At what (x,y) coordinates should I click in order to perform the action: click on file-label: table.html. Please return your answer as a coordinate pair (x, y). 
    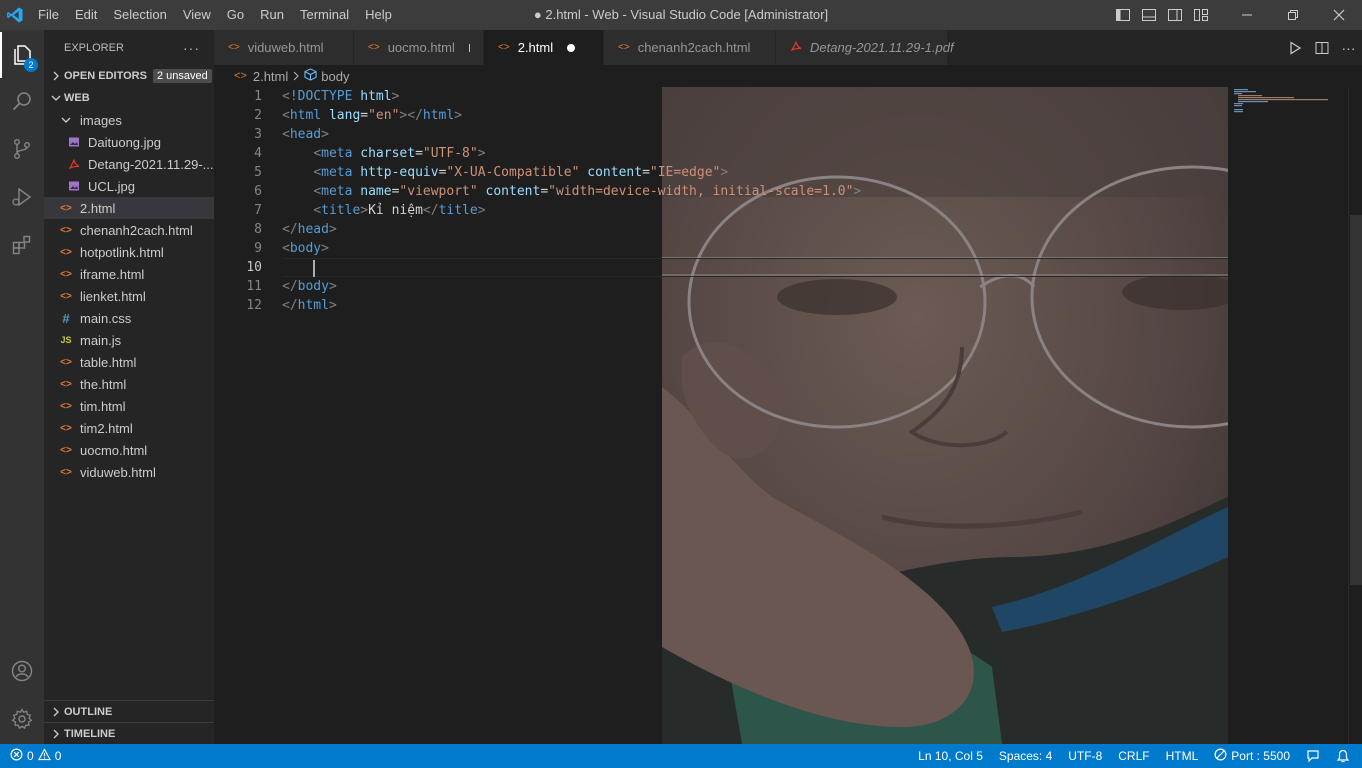
    Looking at the image, I should click on (108, 362).